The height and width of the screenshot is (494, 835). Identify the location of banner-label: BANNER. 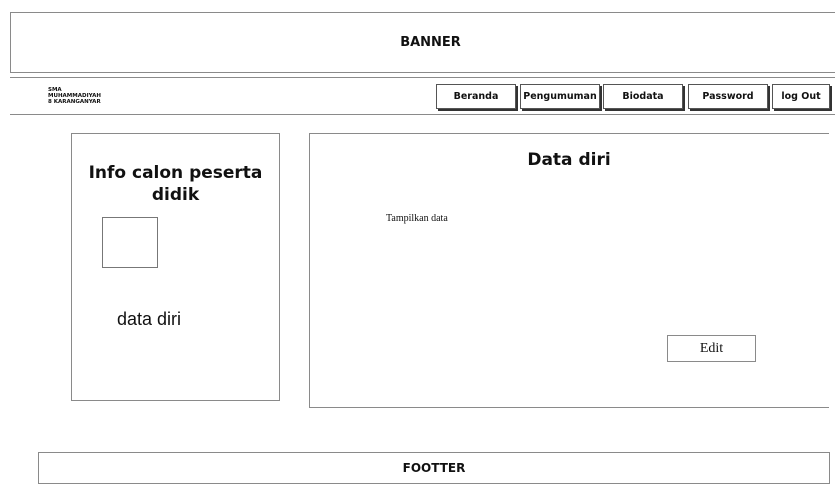
(430, 42).